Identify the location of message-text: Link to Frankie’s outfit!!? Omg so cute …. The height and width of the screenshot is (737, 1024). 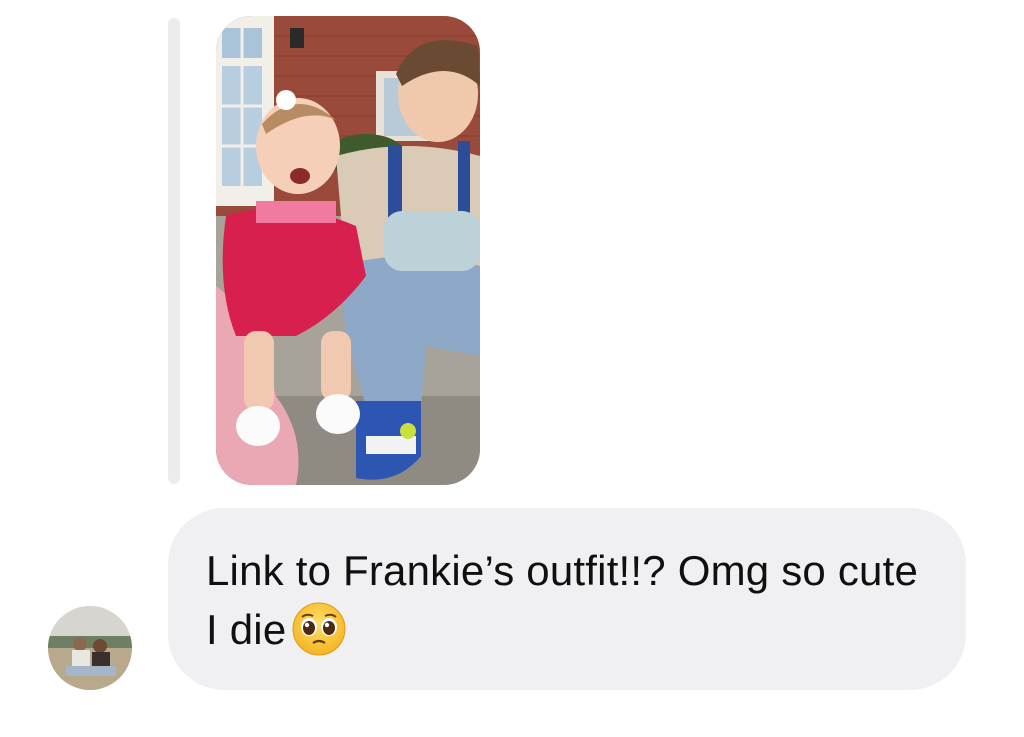
(567, 600).